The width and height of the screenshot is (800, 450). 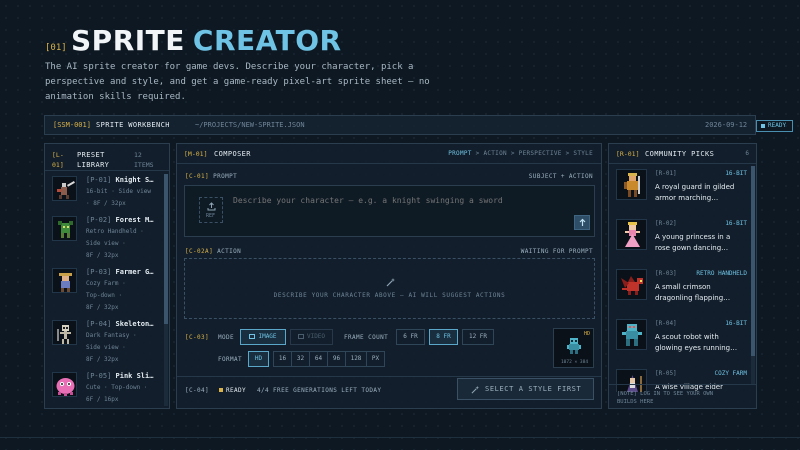 What do you see at coordinates (64, 188) in the screenshot?
I see `knight-sprite-icon` at bounding box center [64, 188].